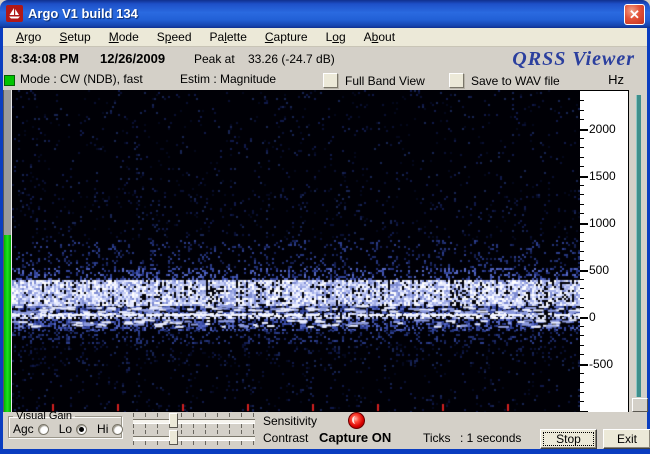 Image resolution: width=650 pixels, height=454 pixels. What do you see at coordinates (133, 58) in the screenshot?
I see `clock-date: 12/26/2009` at bounding box center [133, 58].